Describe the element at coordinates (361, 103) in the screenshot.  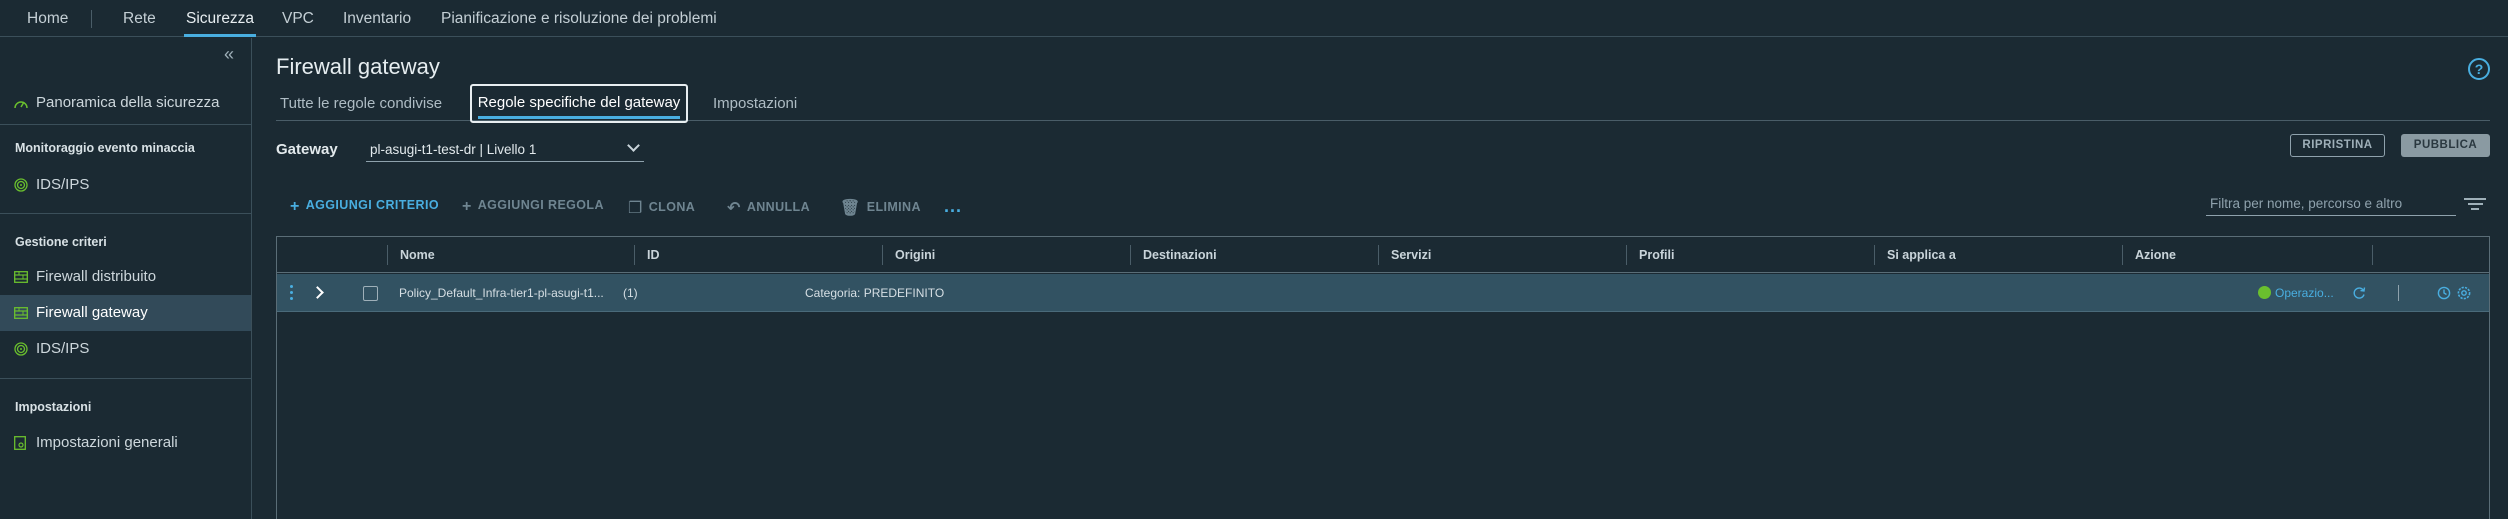
I see `tab-shared-rules: Tutte le regole condivise` at that location.